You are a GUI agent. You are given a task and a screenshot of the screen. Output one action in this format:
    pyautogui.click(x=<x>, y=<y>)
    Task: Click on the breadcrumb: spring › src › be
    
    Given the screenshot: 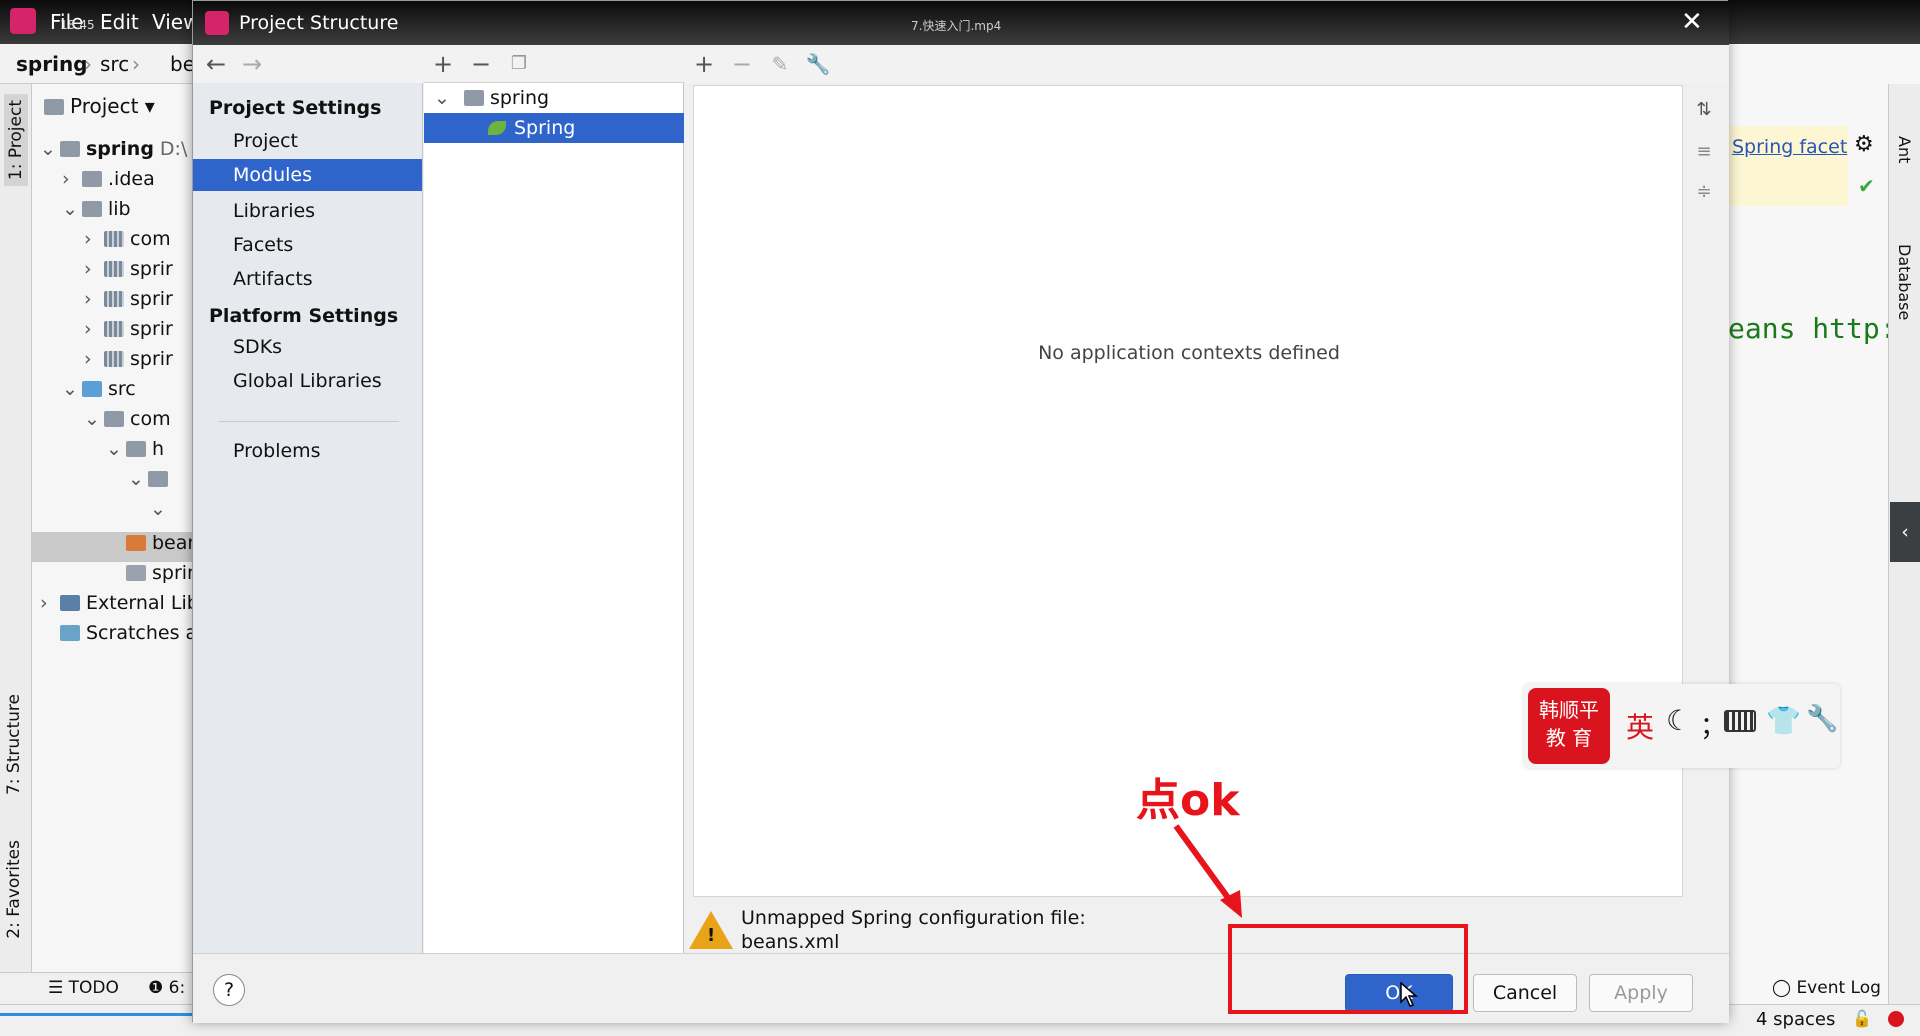 What is the action you would take?
    pyautogui.click(x=100, y=65)
    